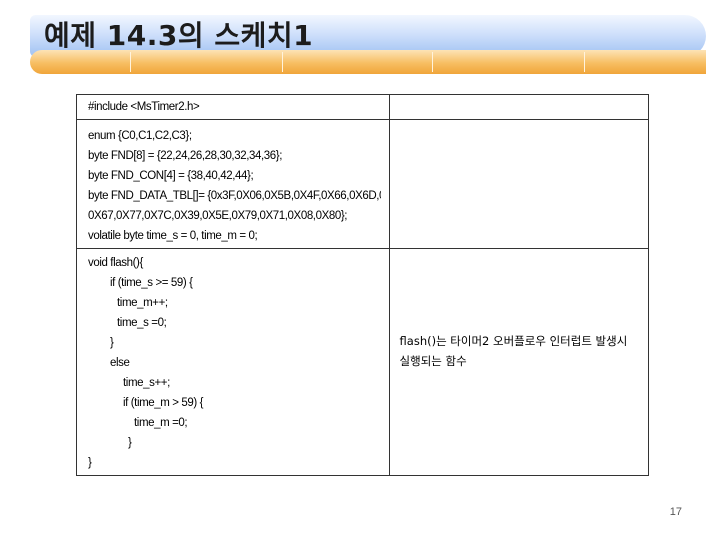 The height and width of the screenshot is (540, 720). Describe the element at coordinates (146, 383) in the screenshot. I see `code-line: time_s++;` at that location.